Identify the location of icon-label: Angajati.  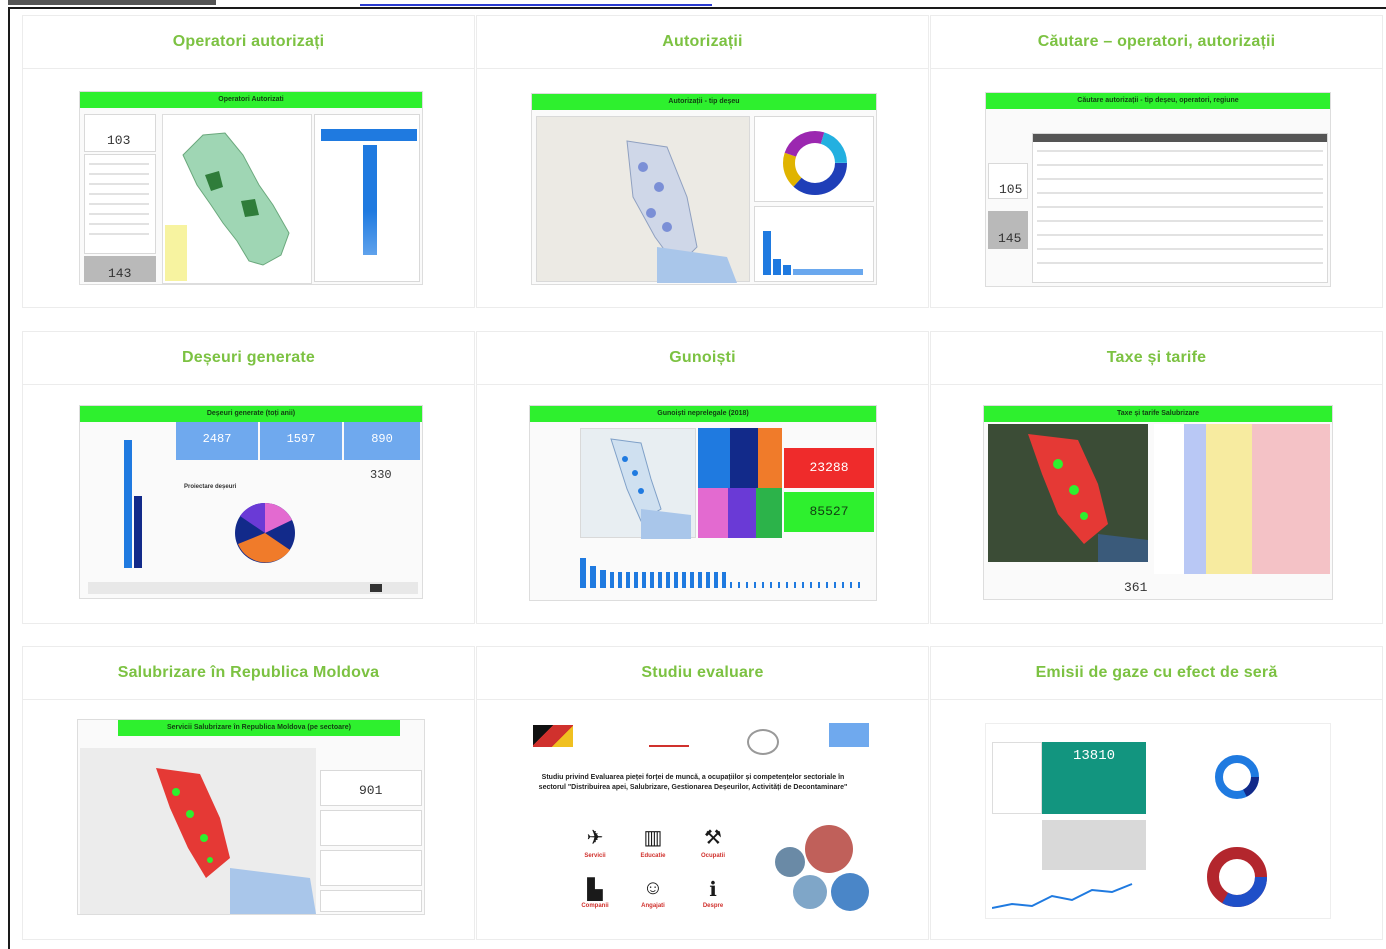
(653, 906).